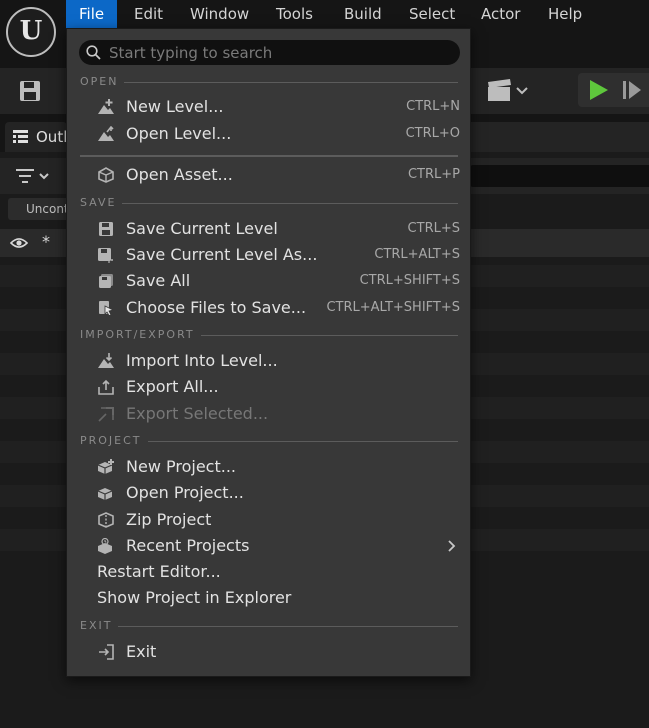 The height and width of the screenshot is (728, 649). What do you see at coordinates (93, 52) in the screenshot?
I see `search-icon` at bounding box center [93, 52].